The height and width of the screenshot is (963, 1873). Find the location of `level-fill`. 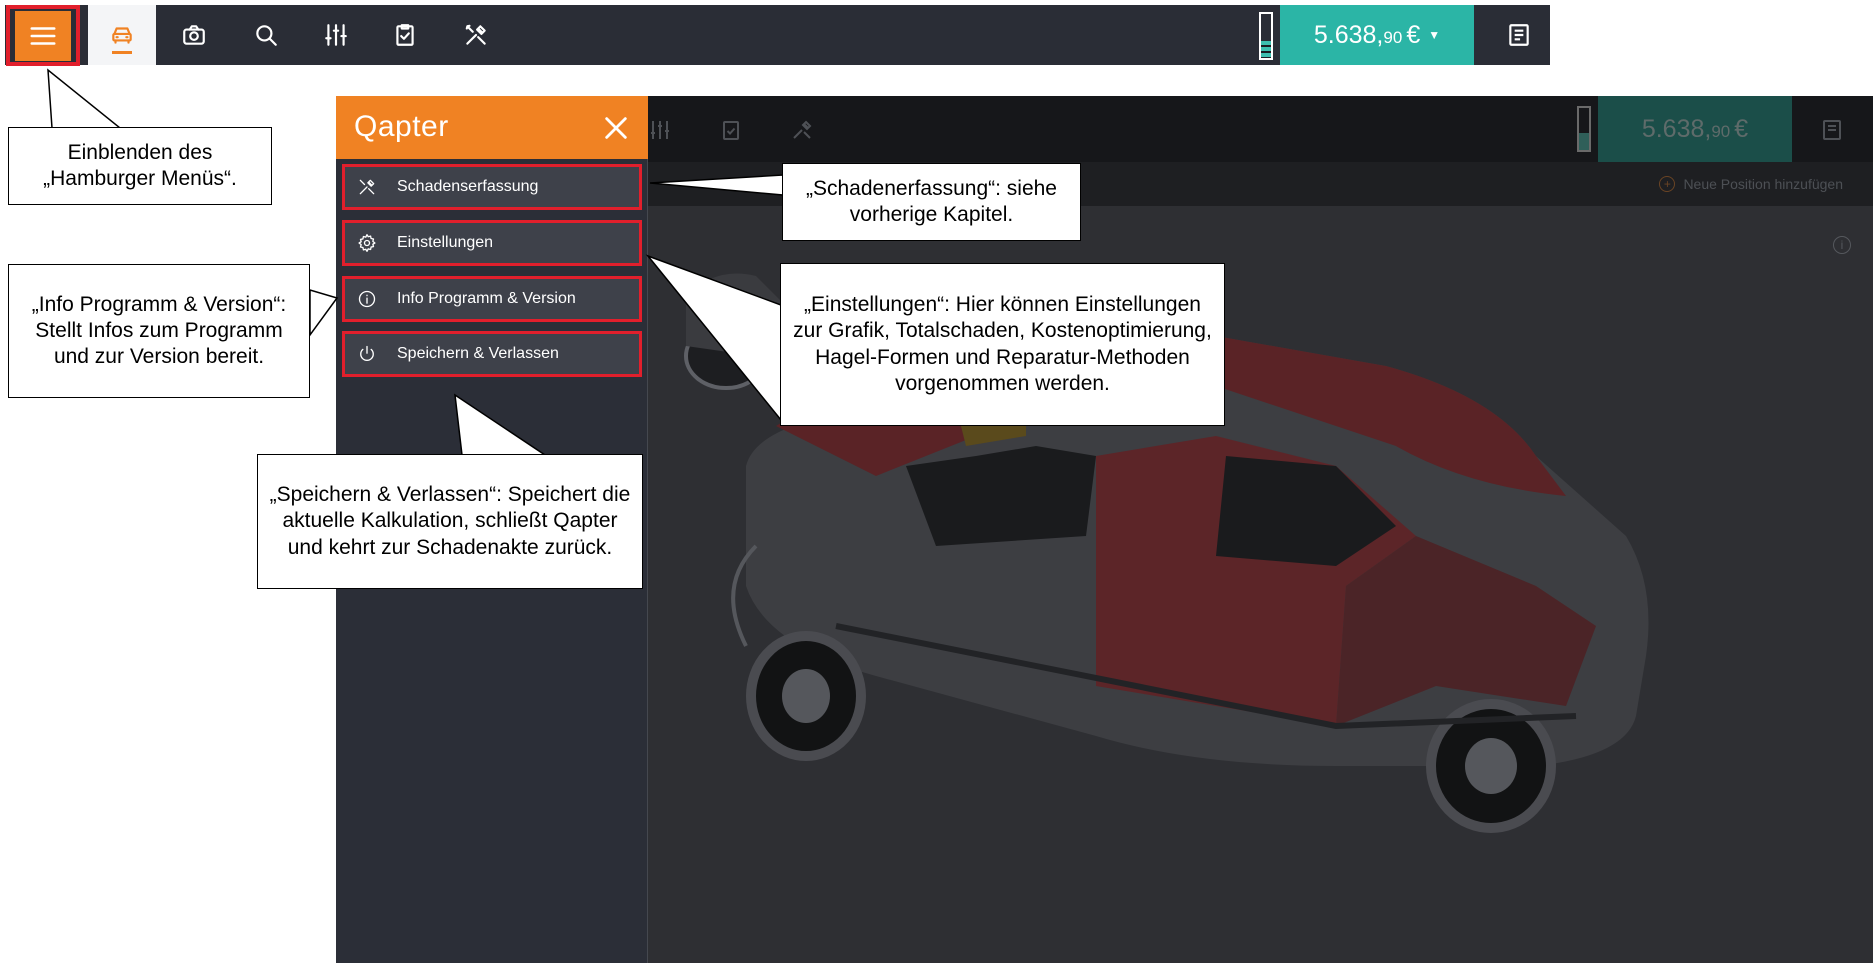

level-fill is located at coordinates (1266, 49).